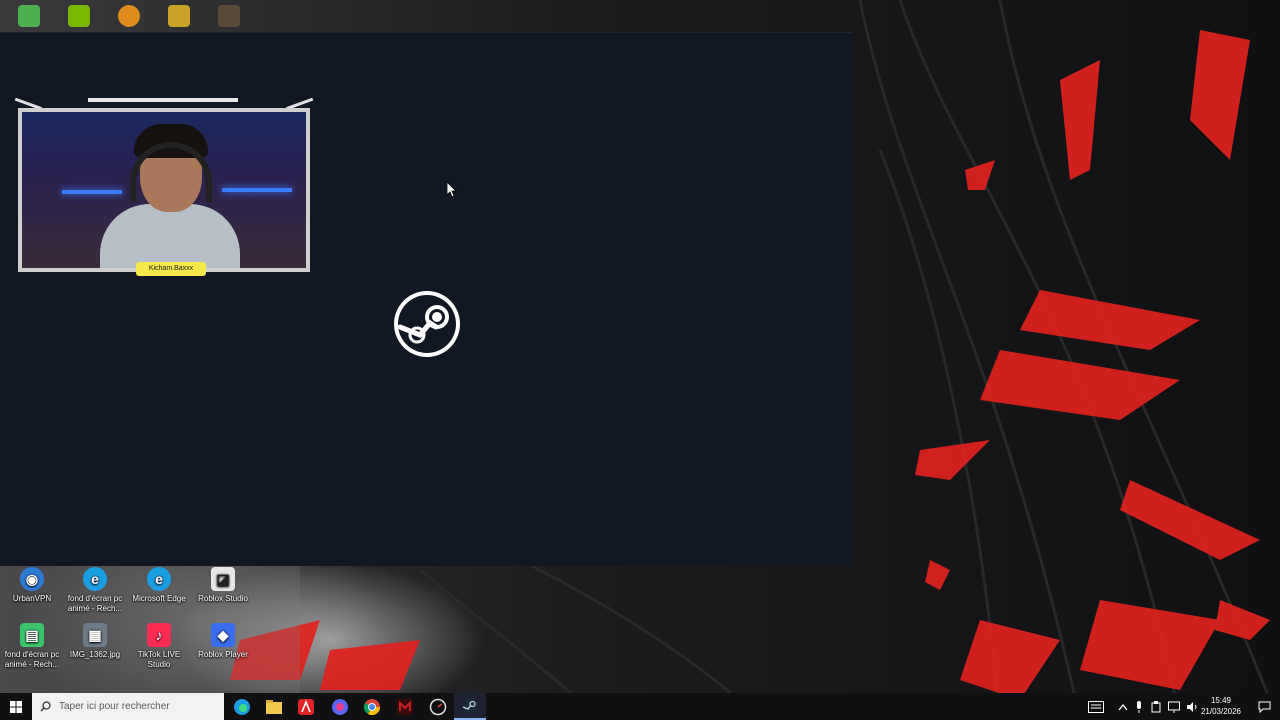 The height and width of the screenshot is (720, 1280). I want to click on desktop-icon-roblox-studio: ◪ Roblox Studio, so click(223, 585).